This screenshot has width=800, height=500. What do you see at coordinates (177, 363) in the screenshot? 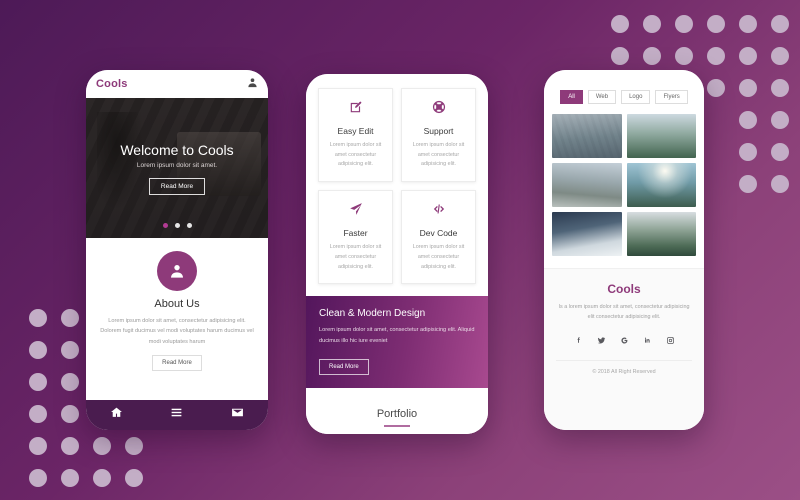
I see `about-read-more-button: Read More` at bounding box center [177, 363].